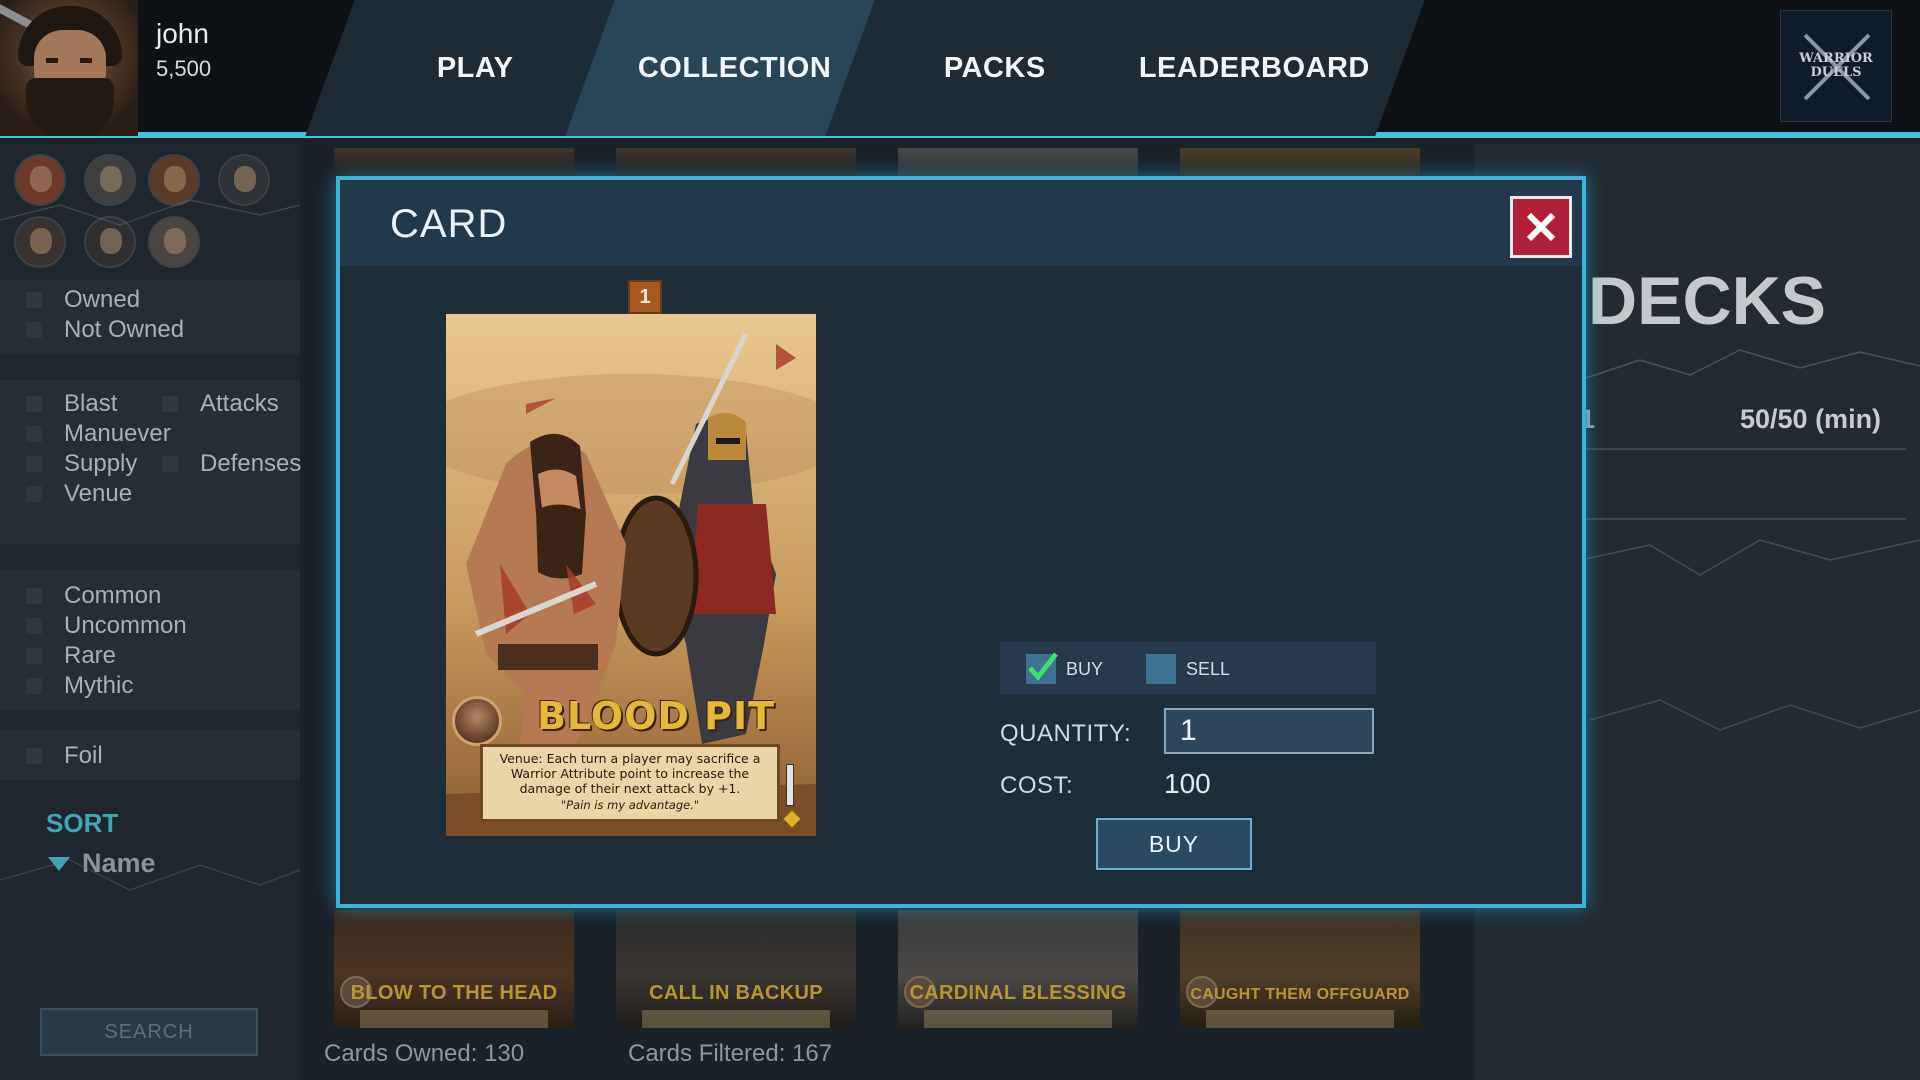  I want to click on tab-packs-label: PACKS, so click(995, 67).